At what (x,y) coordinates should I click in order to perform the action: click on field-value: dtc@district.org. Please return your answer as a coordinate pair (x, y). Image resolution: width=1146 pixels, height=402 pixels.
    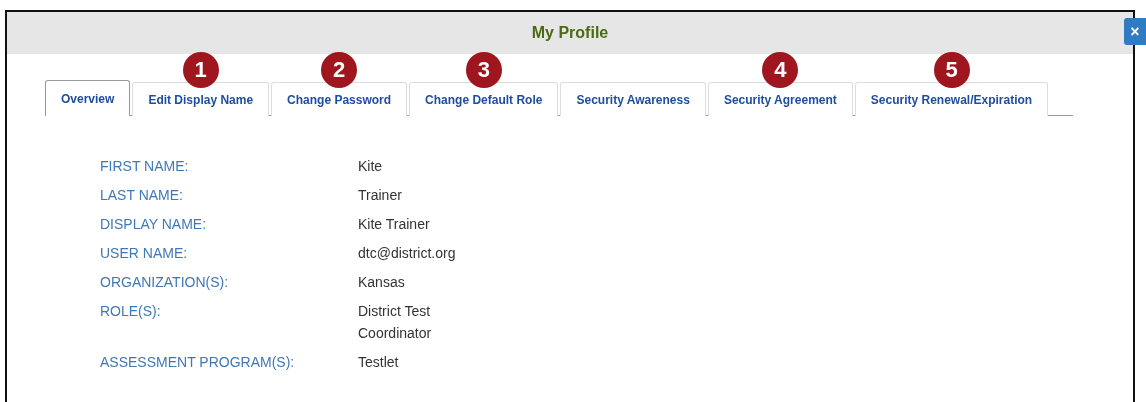
    Looking at the image, I should click on (407, 253).